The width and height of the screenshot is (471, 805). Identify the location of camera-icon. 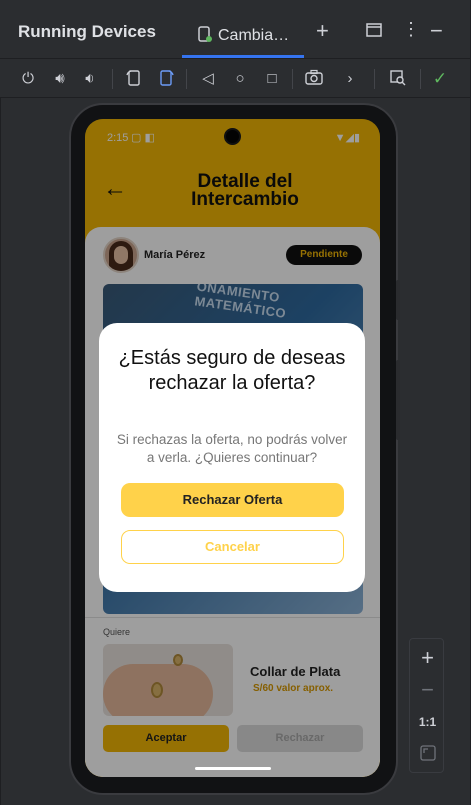
(314, 79).